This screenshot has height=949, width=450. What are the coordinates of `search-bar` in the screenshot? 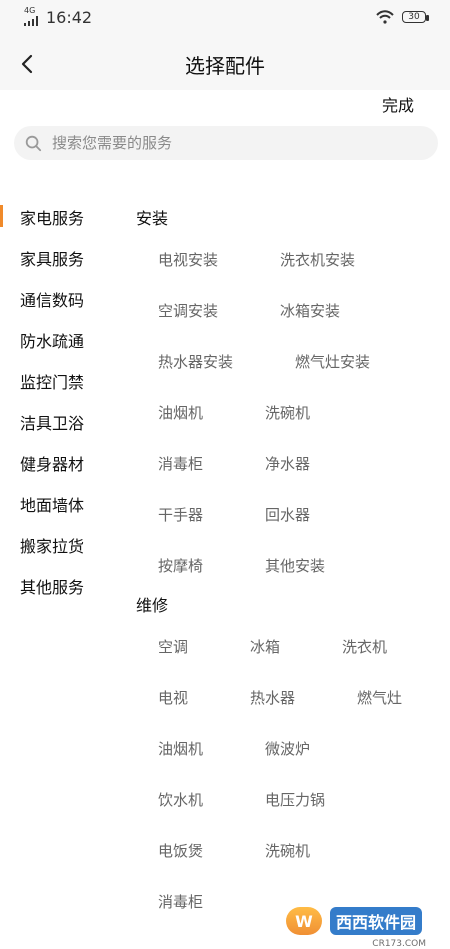 It's located at (226, 143).